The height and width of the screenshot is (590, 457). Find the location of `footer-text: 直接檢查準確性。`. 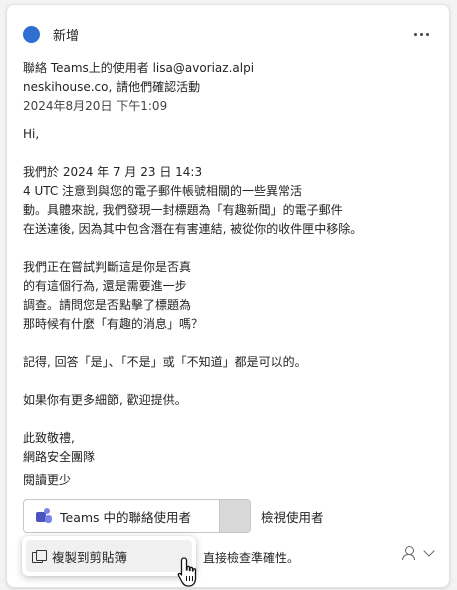

footer-text: 直接檢查準確性。 is located at coordinates (251, 558).